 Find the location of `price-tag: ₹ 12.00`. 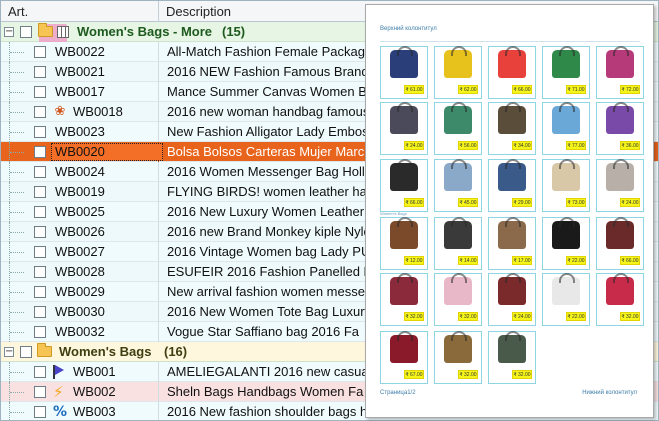

price-tag: ₹ 12.00 is located at coordinates (414, 260).